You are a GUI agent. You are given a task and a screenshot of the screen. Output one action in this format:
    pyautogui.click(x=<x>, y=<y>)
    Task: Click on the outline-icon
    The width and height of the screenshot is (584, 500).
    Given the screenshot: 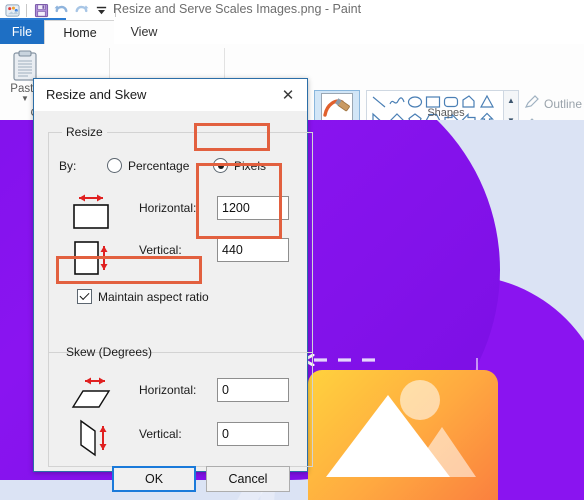 What is the action you would take?
    pyautogui.click(x=532, y=103)
    